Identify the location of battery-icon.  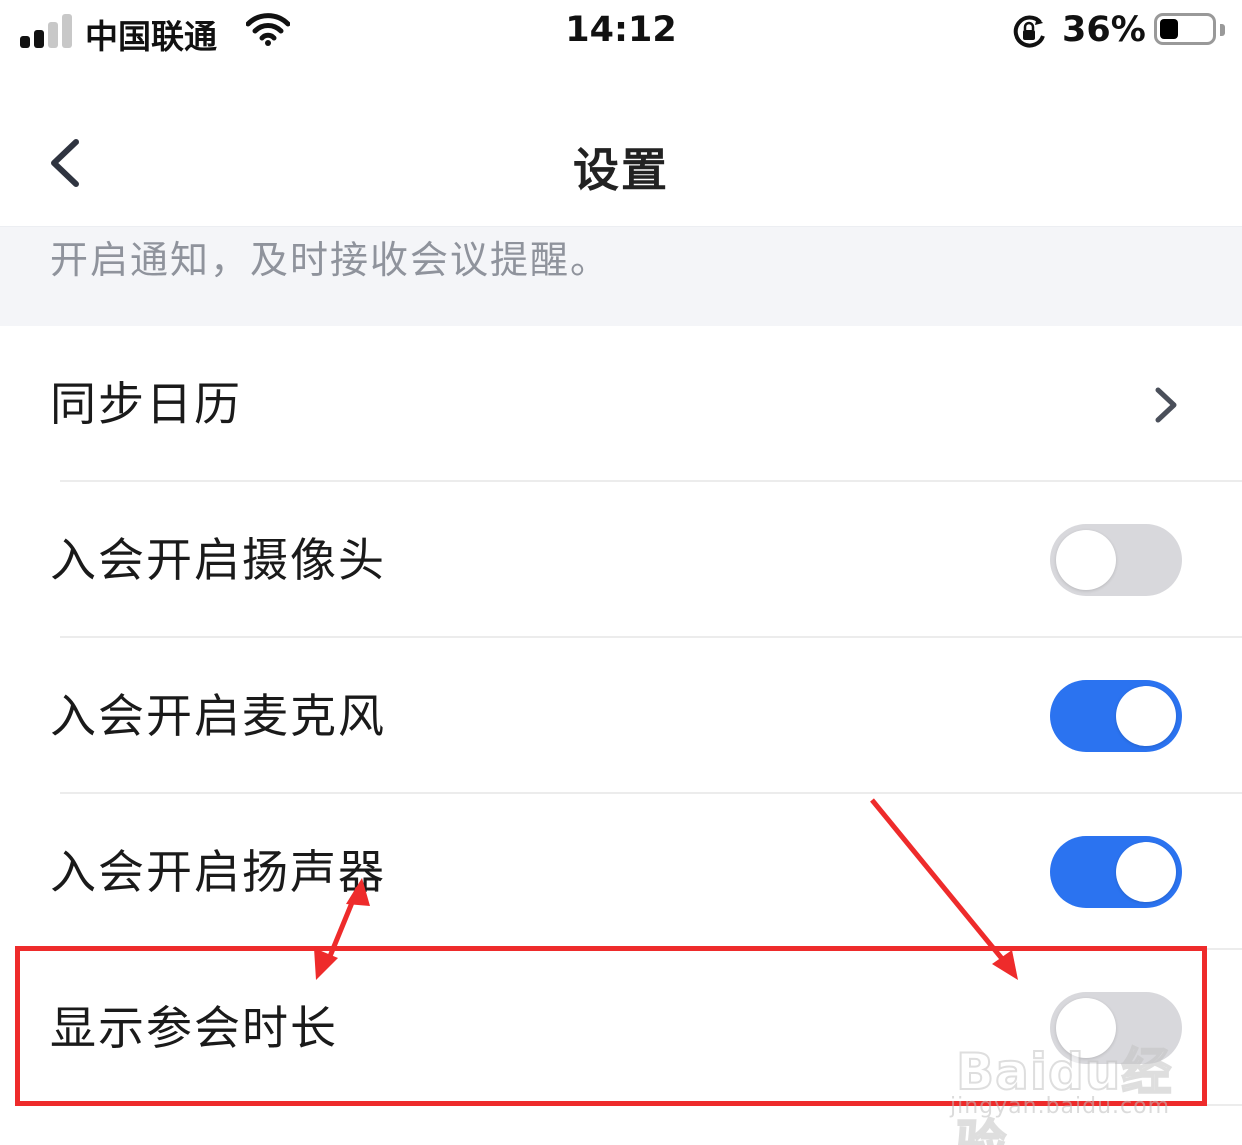
(1185, 29).